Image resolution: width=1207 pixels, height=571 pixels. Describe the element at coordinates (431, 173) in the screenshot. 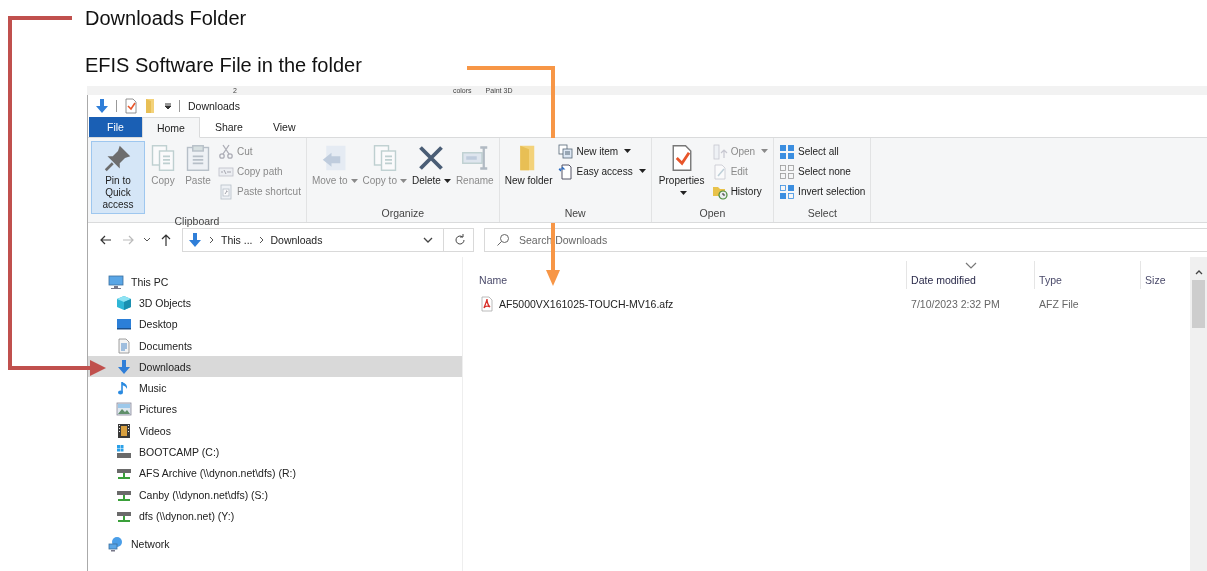

I see `ribbon-button: Delete` at that location.